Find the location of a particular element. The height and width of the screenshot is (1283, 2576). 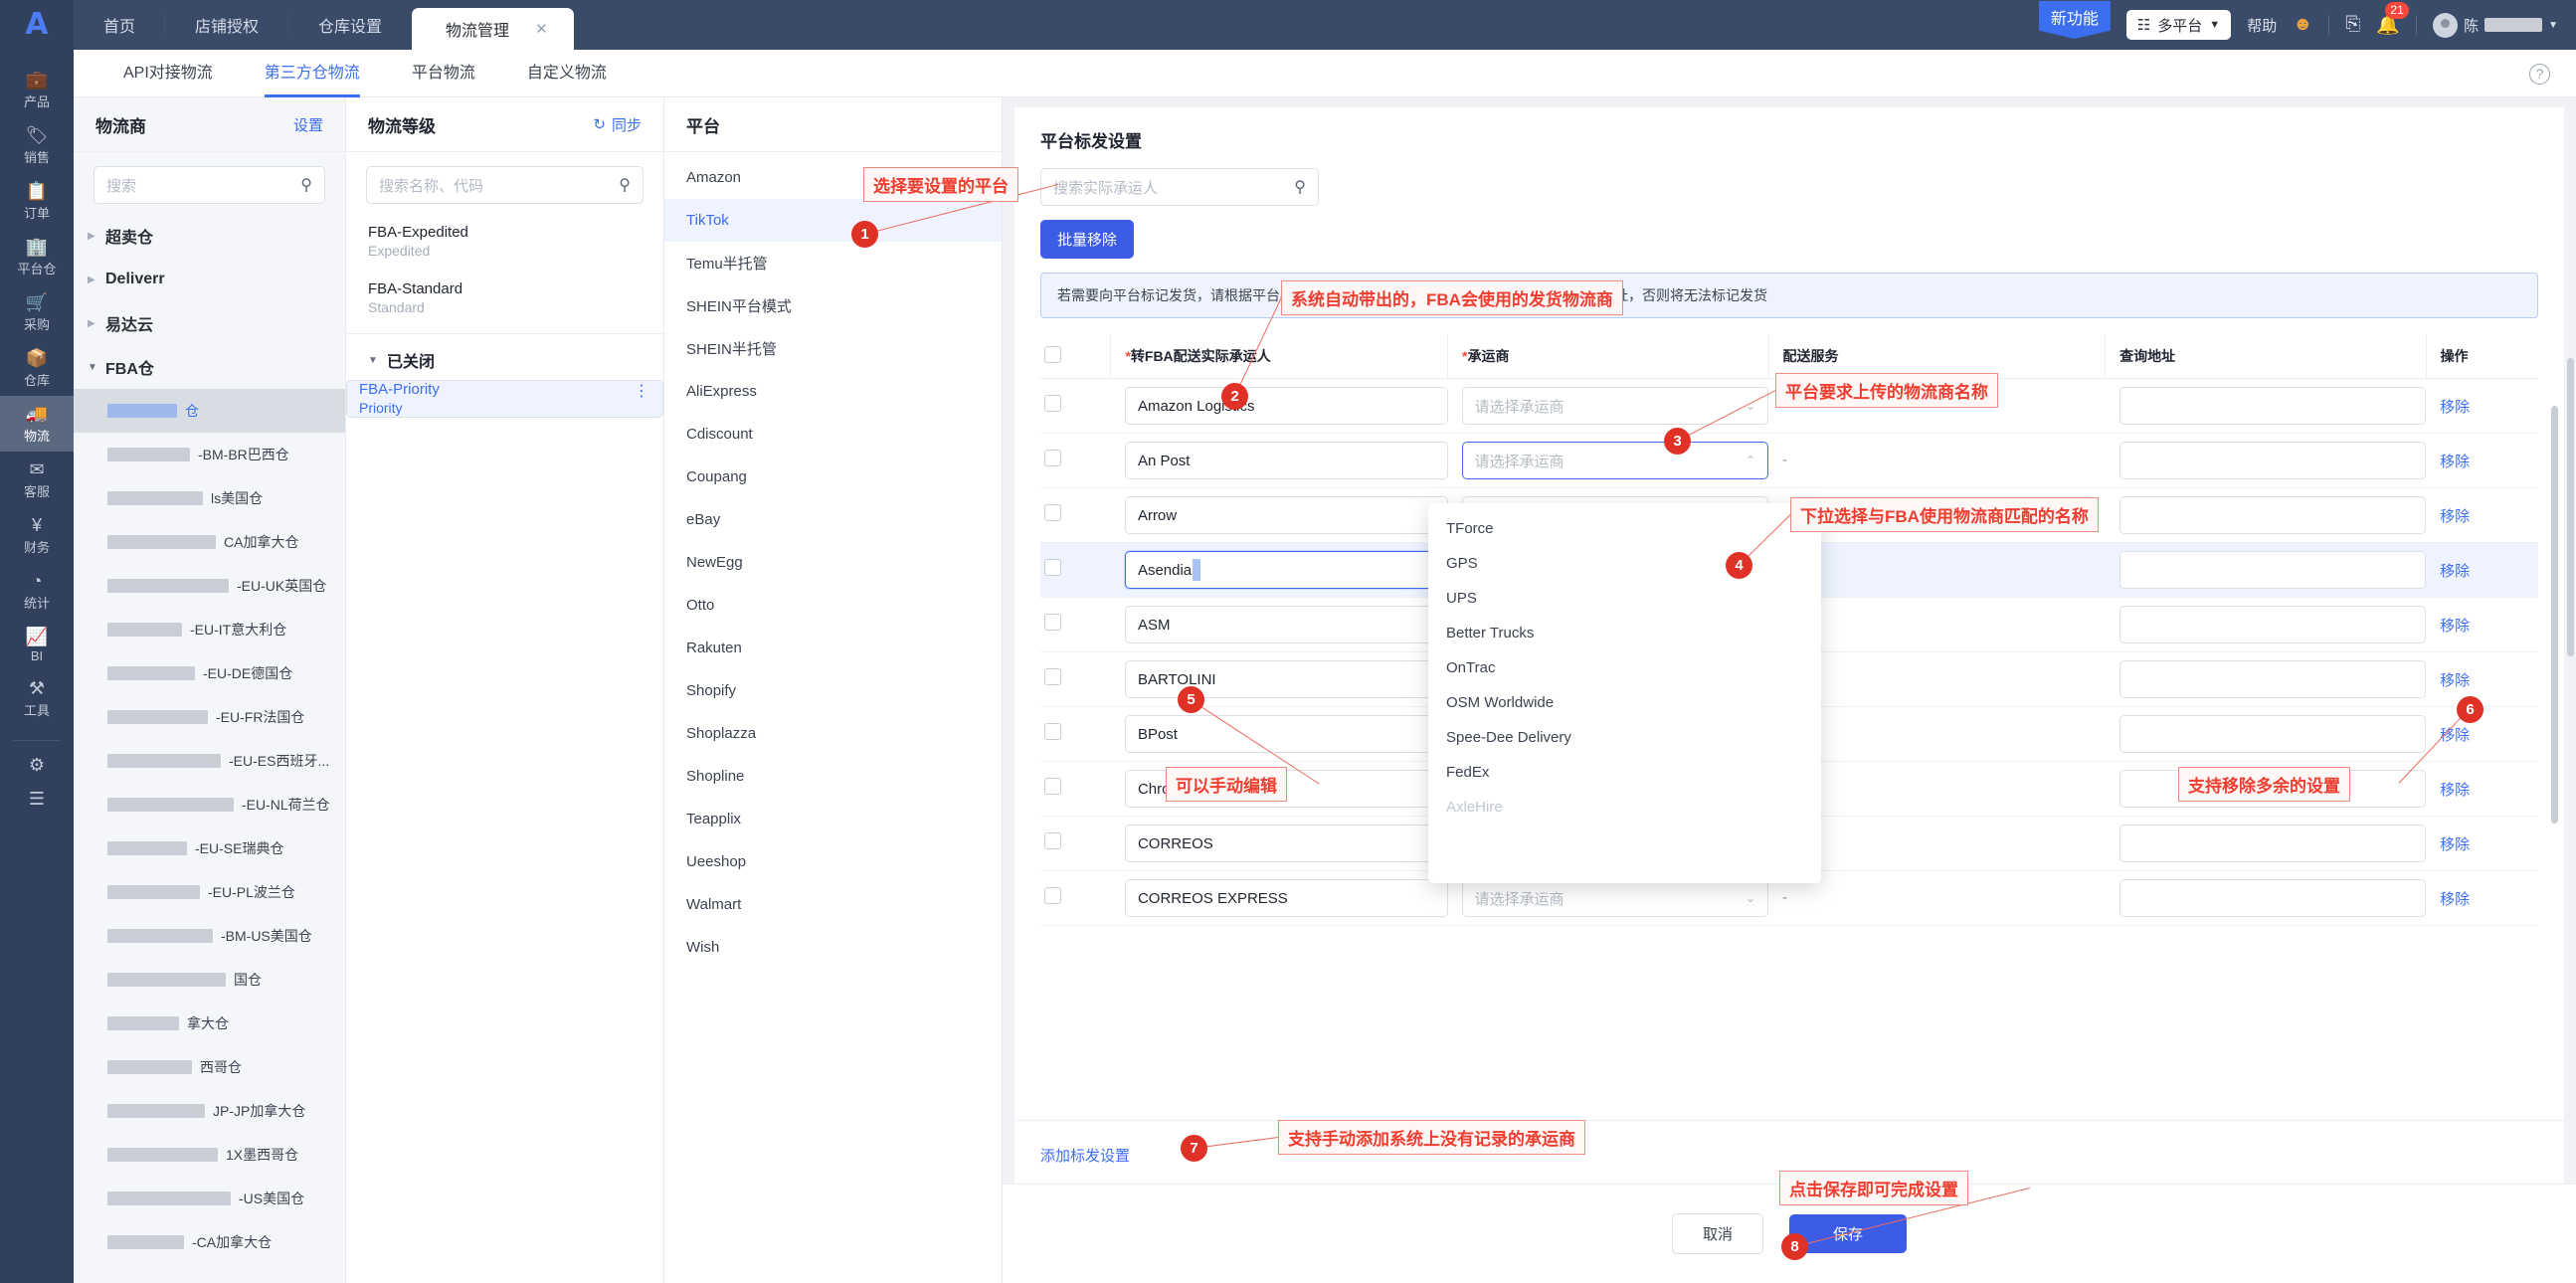

download-icon: ⎘ is located at coordinates (2352, 25).